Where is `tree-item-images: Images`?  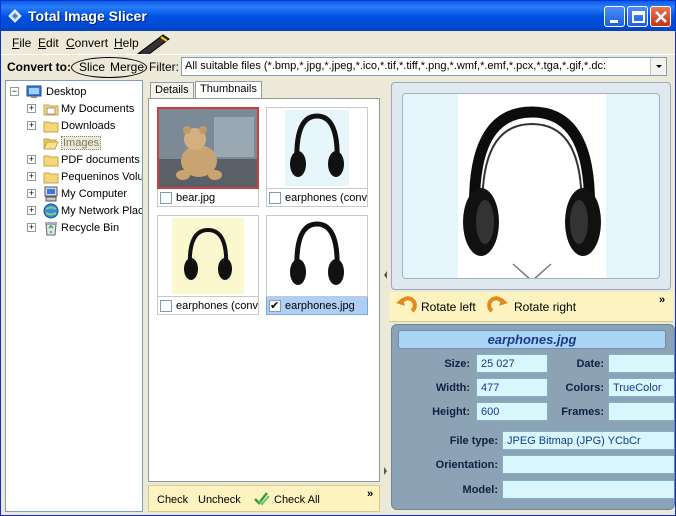 tree-item-images: Images is located at coordinates (83, 143).